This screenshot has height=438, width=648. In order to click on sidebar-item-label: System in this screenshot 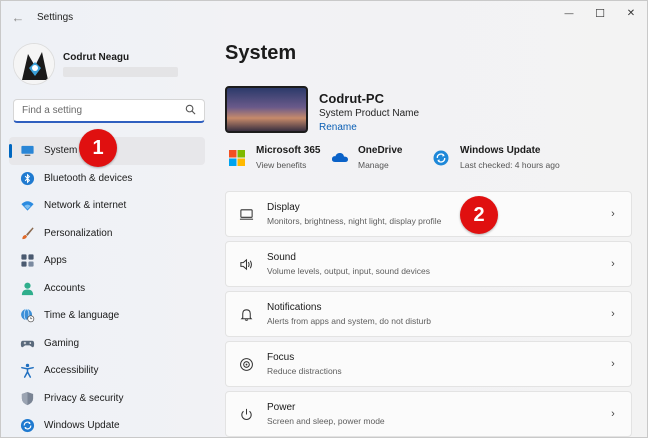, I will do `click(61, 151)`.